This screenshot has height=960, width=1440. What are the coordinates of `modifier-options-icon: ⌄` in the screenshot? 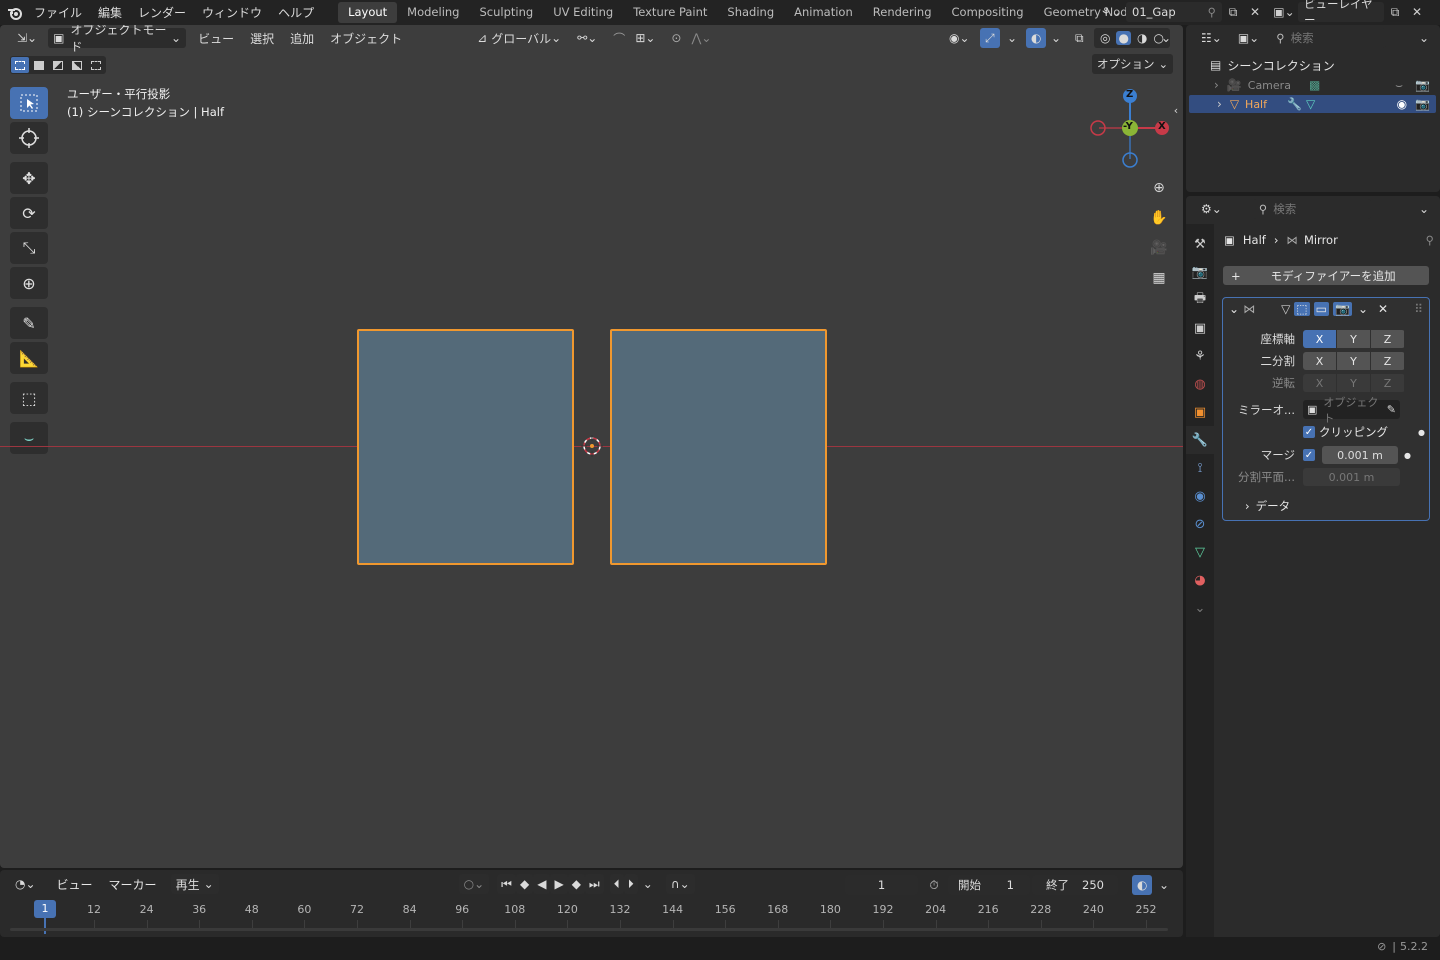 It's located at (1363, 309).